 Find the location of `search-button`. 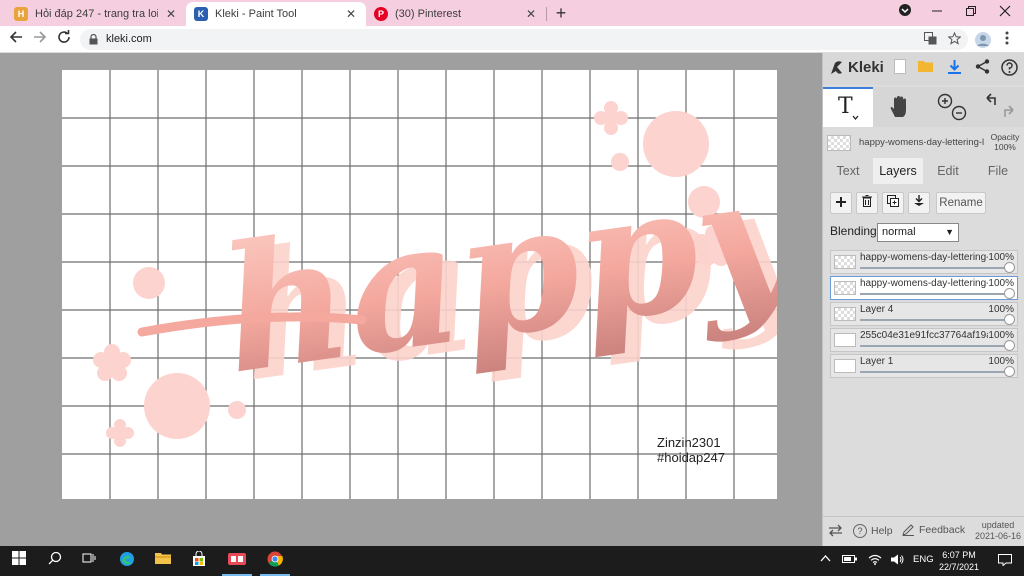

search-button is located at coordinates (55, 561).